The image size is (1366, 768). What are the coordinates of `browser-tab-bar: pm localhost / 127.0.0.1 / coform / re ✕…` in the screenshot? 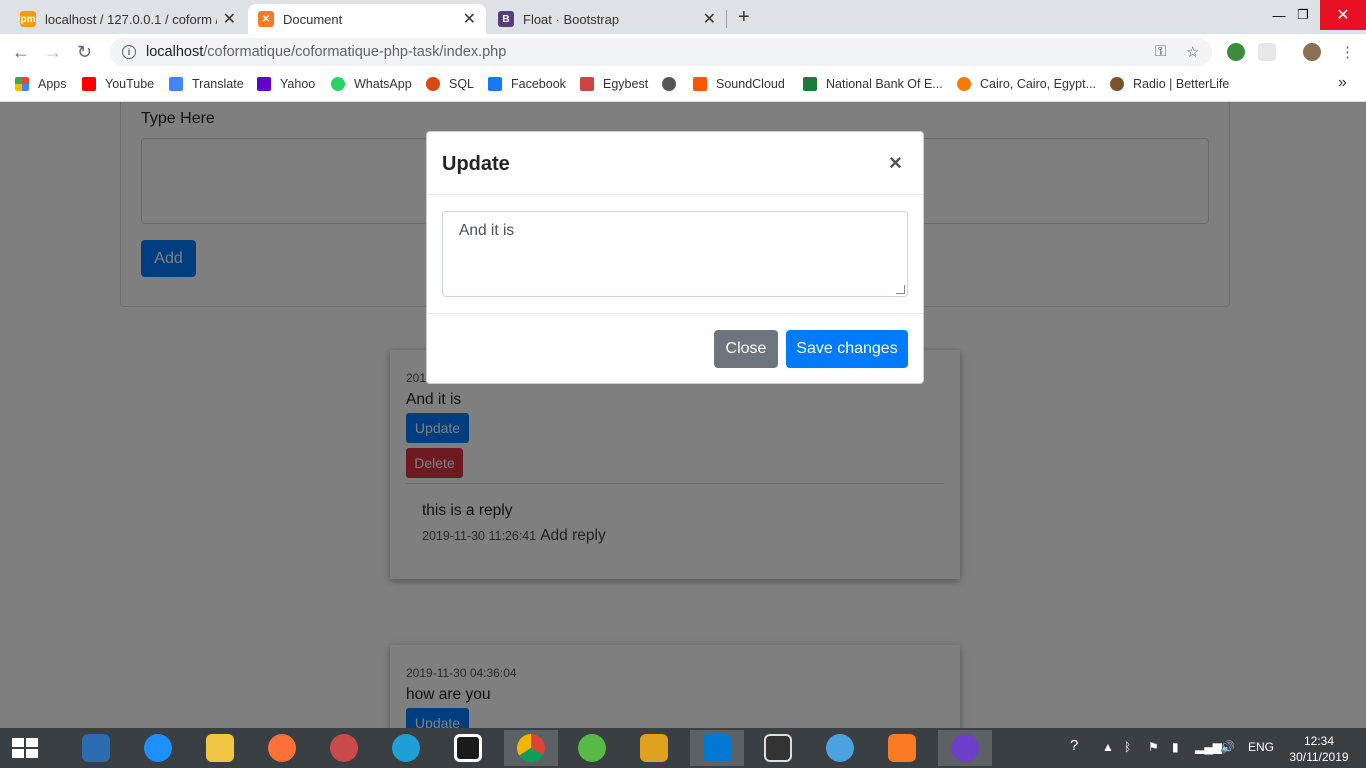 It's located at (683, 17).